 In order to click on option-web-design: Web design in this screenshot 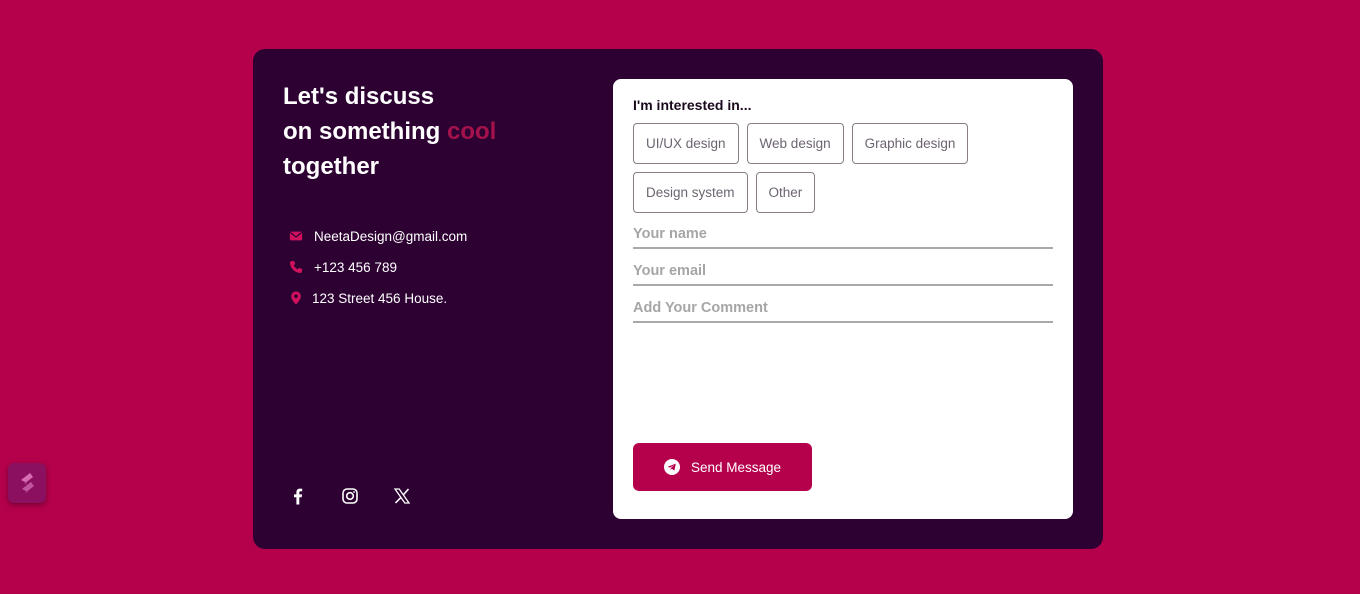, I will do `click(795, 143)`.